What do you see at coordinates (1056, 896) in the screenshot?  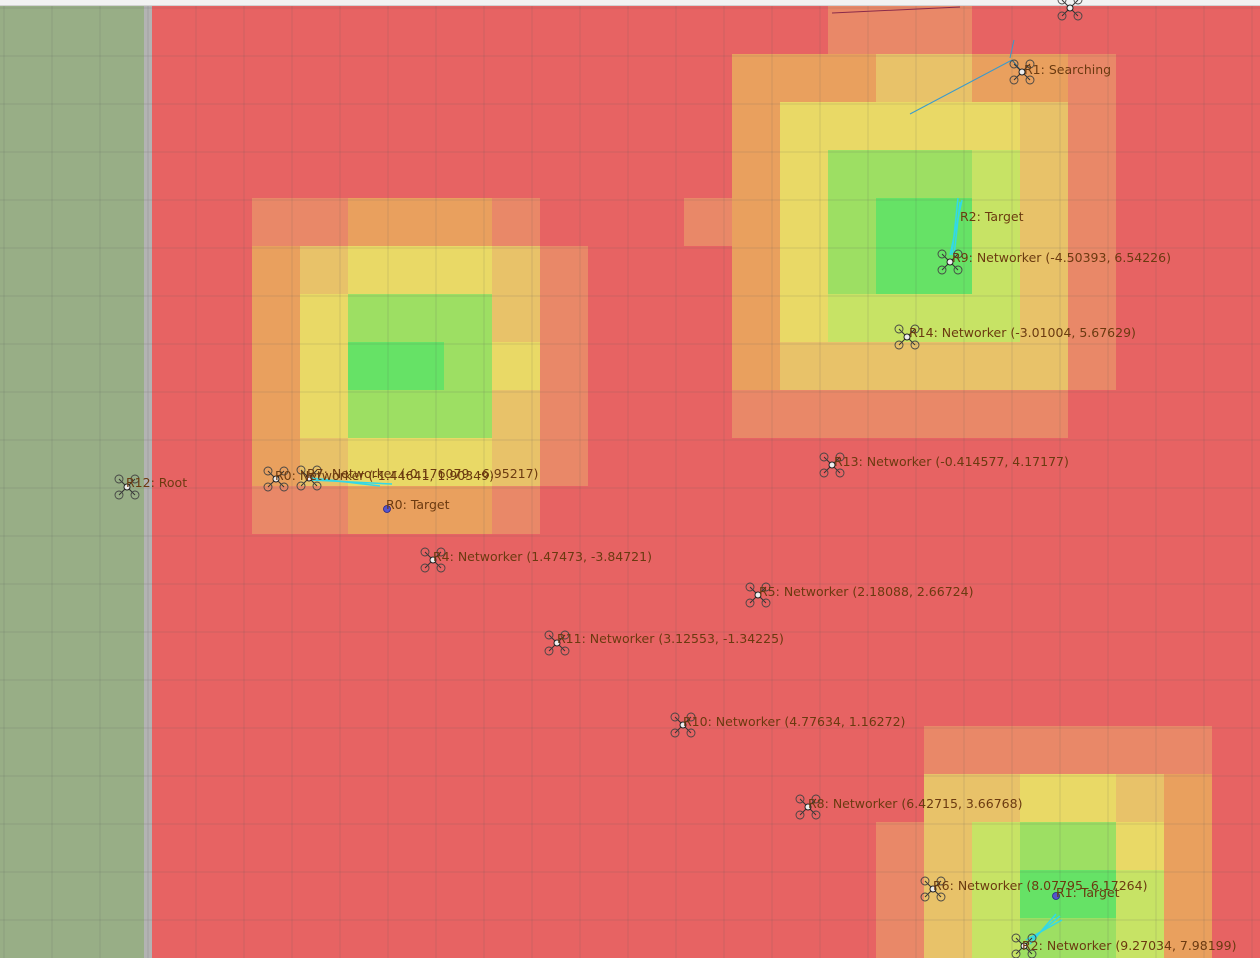 I see `target-marker-r1` at bounding box center [1056, 896].